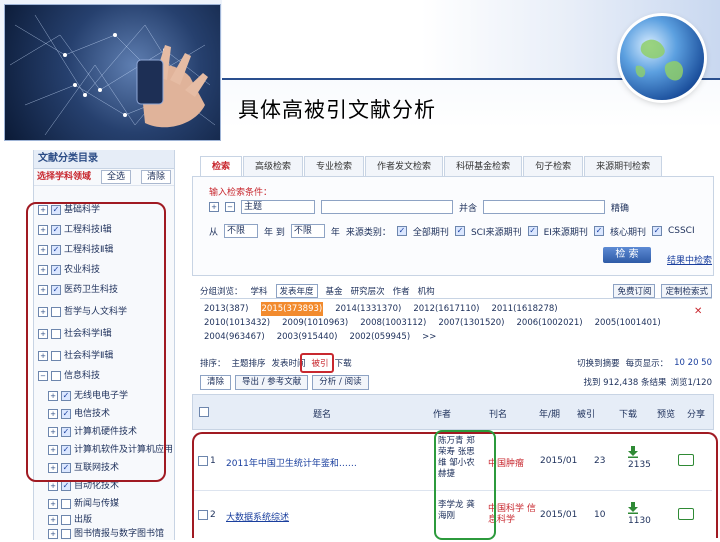 This screenshot has width=720, height=542. What do you see at coordinates (404, 166) in the screenshot?
I see `tab-author: 作者发文检索` at bounding box center [404, 166].